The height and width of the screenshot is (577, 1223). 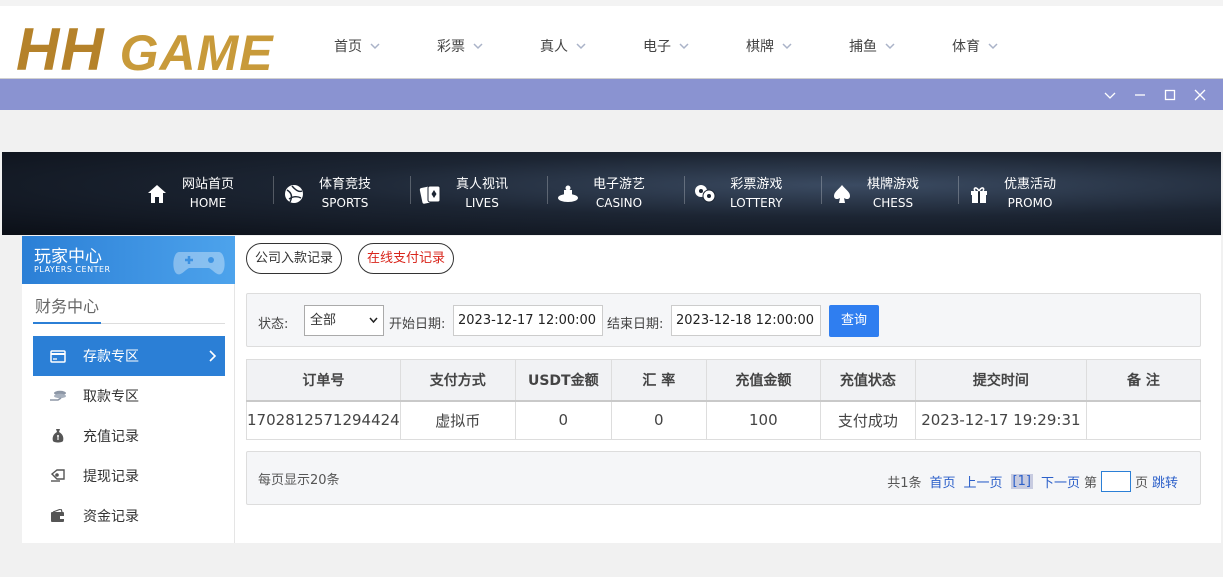 I want to click on banner-item-en: LIVES, so click(x=482, y=202).